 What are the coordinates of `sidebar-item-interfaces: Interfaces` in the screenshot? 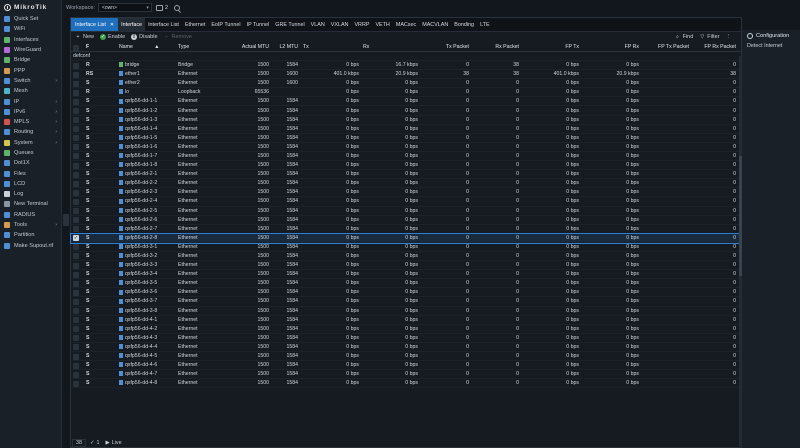 It's located at (30, 40).